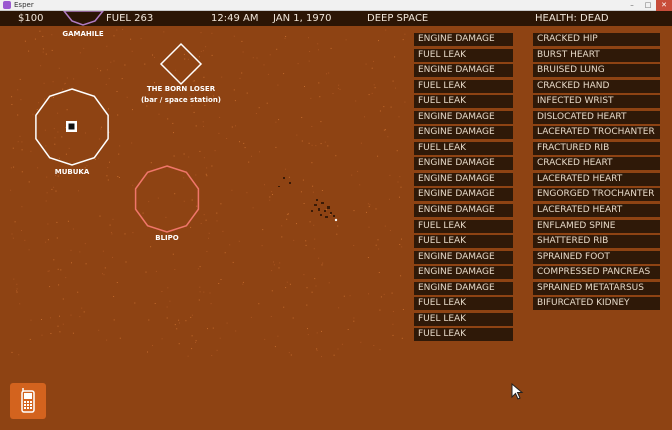  Describe the element at coordinates (632, 5) in the screenshot. I see `minimize-icon: –` at that location.